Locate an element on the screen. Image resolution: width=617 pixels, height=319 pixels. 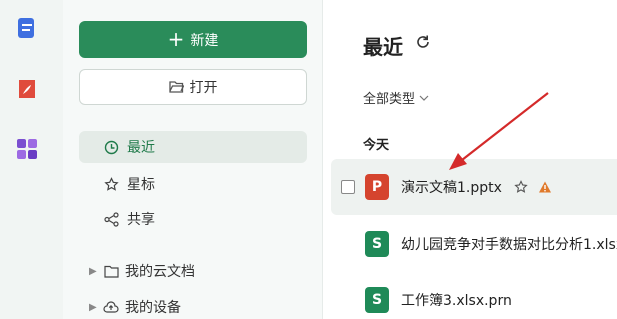
nav-shared: 共享 is located at coordinates (193, 219).